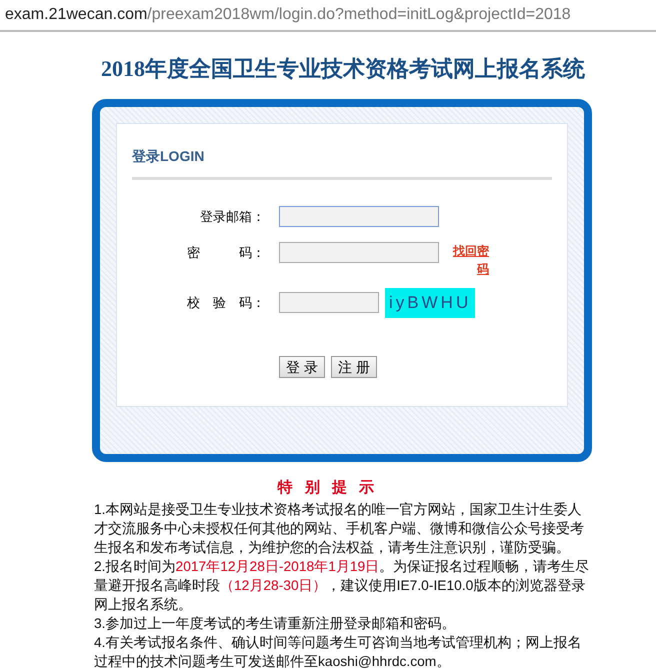 The height and width of the screenshot is (670, 656). Describe the element at coordinates (343, 69) in the screenshot. I see `page-title: 2018年度全国卫生专业技术资格考试网上报名系统` at that location.